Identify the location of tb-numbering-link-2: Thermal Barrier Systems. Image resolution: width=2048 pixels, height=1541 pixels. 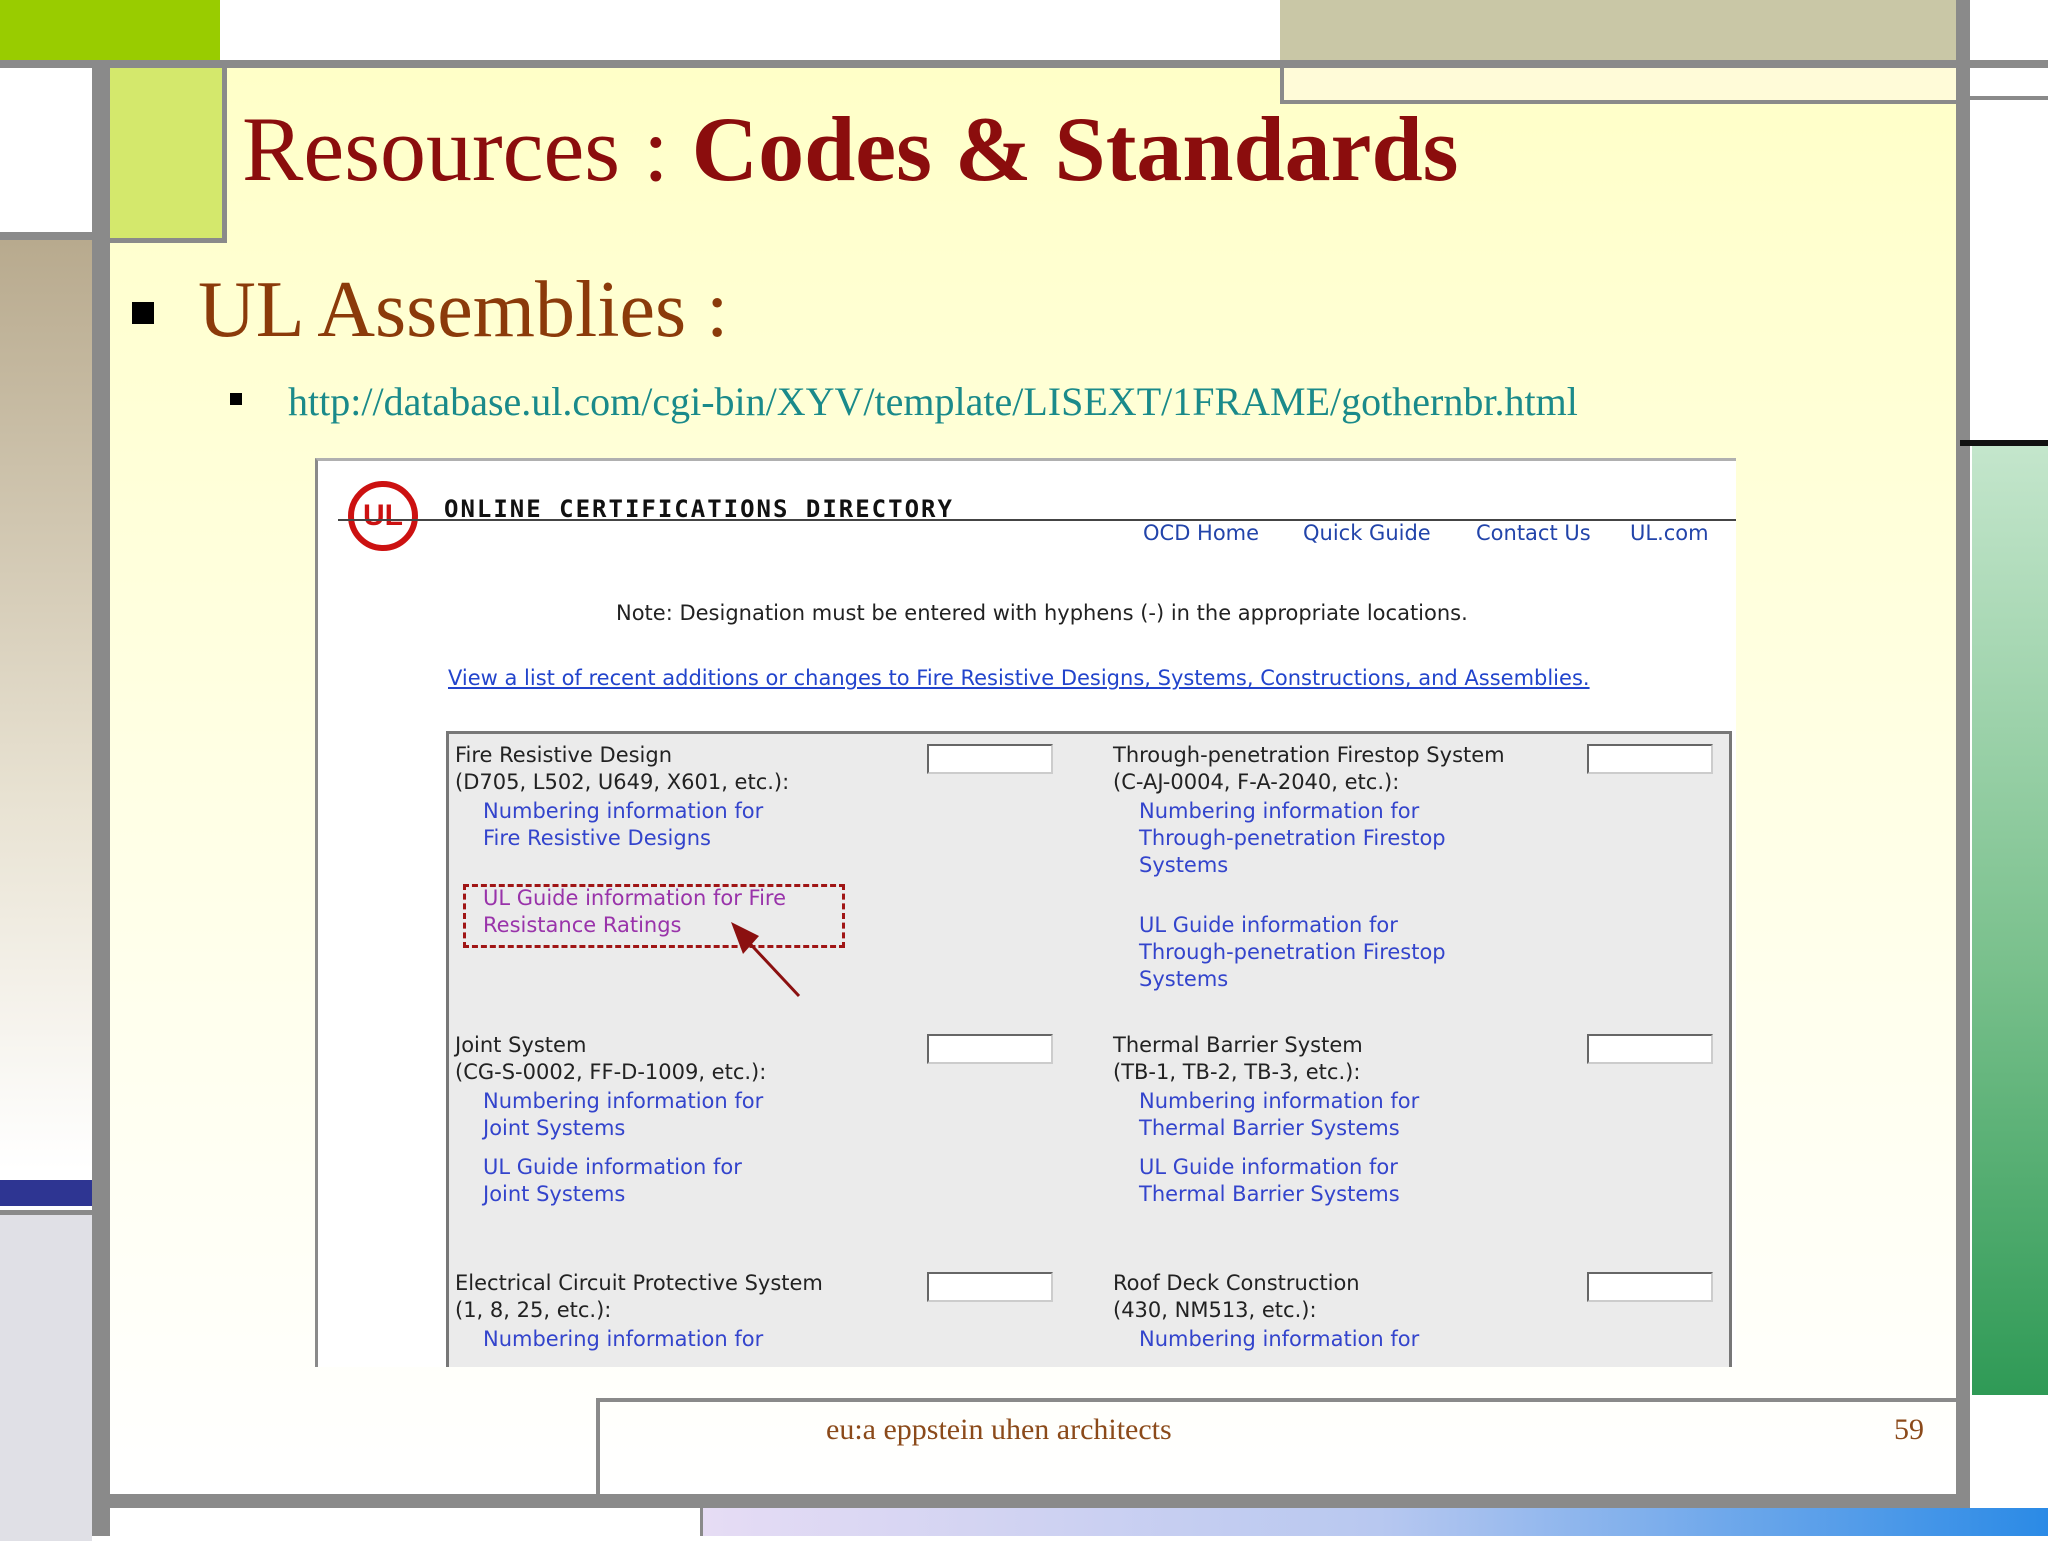
(1269, 1128).